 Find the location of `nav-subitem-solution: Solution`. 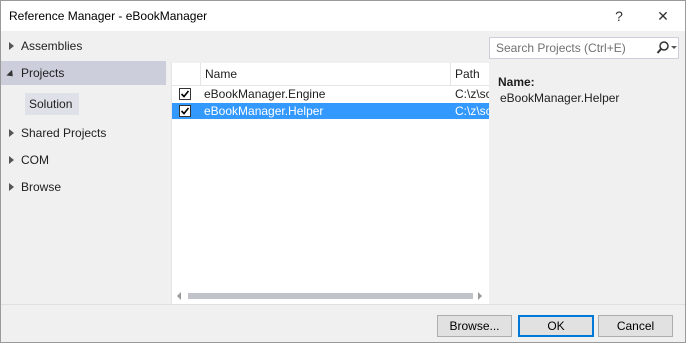

nav-subitem-solution: Solution is located at coordinates (52, 104).